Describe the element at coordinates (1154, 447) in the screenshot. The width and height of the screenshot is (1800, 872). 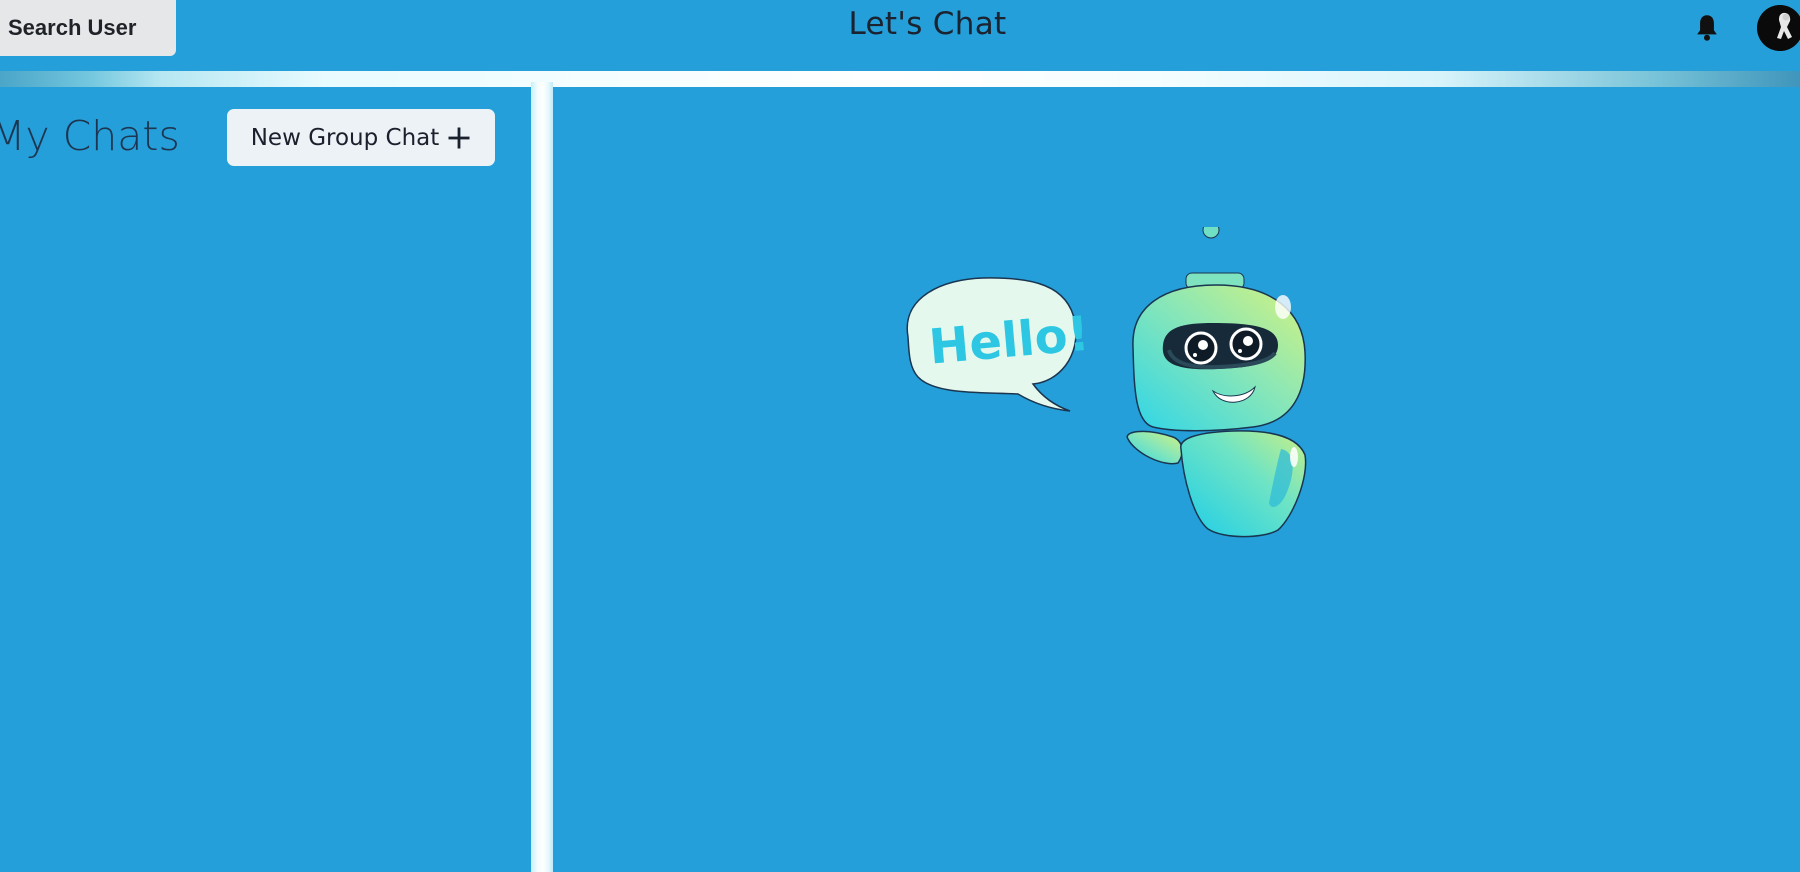
I see `robot-arm` at that location.